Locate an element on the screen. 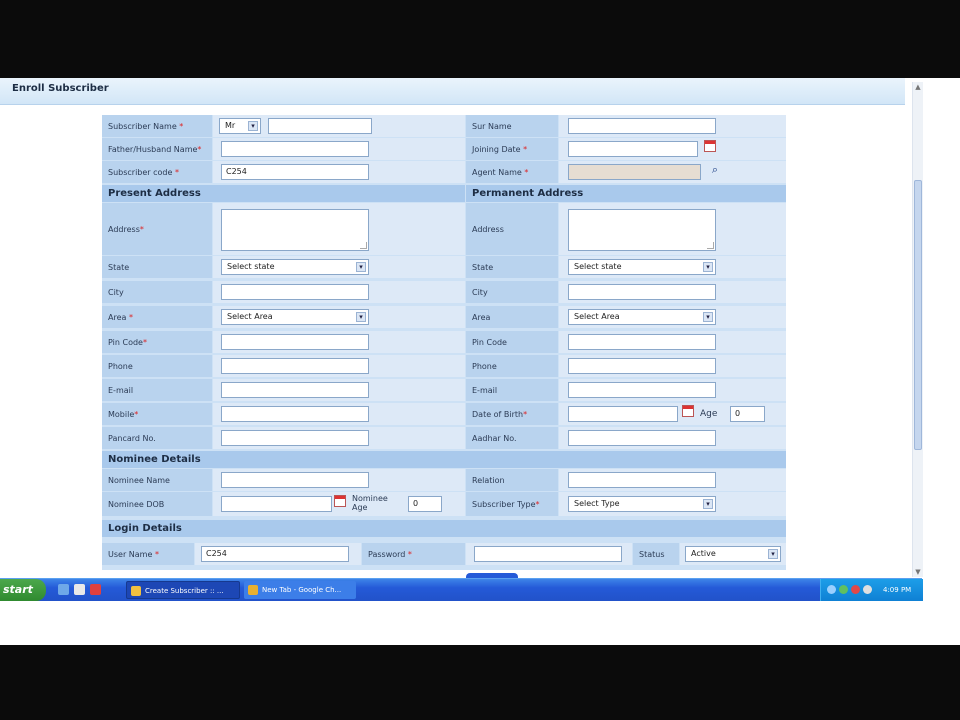  present-address-cell is located at coordinates (339, 229).